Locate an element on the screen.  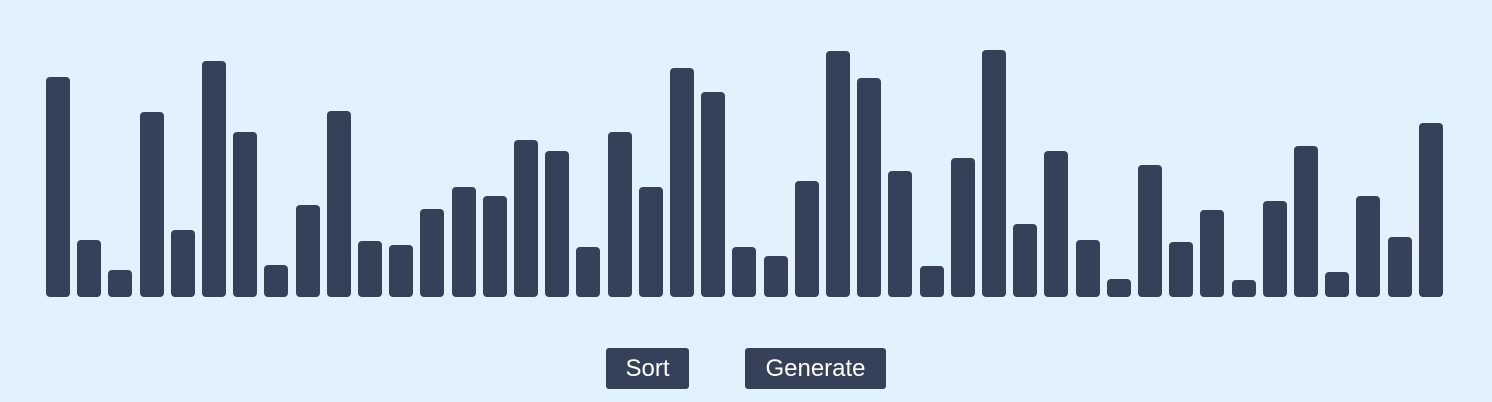
generate-button: Generate is located at coordinates (815, 368).